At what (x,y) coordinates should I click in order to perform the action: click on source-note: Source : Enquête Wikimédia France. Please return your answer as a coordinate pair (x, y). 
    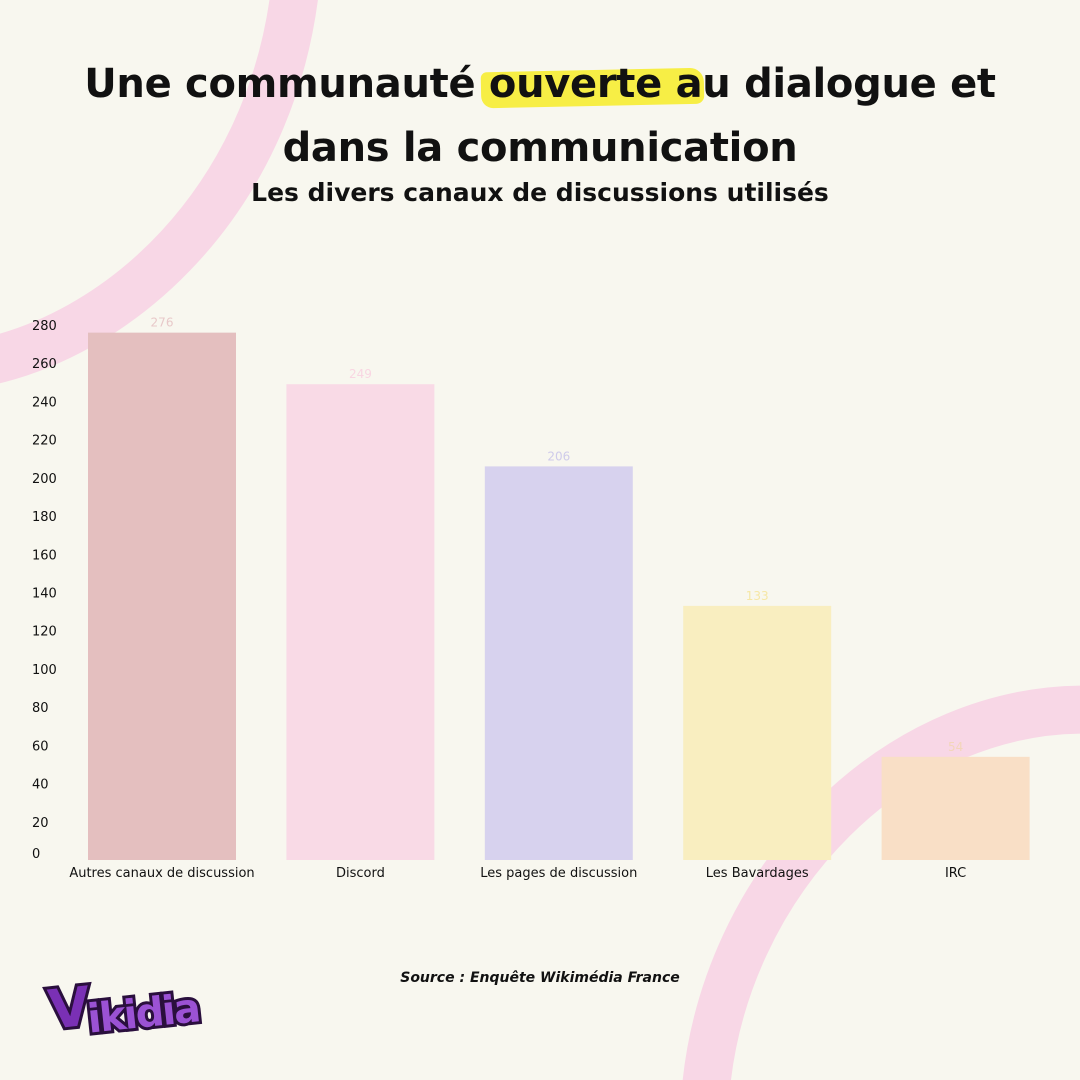
    Looking at the image, I should click on (540, 978).